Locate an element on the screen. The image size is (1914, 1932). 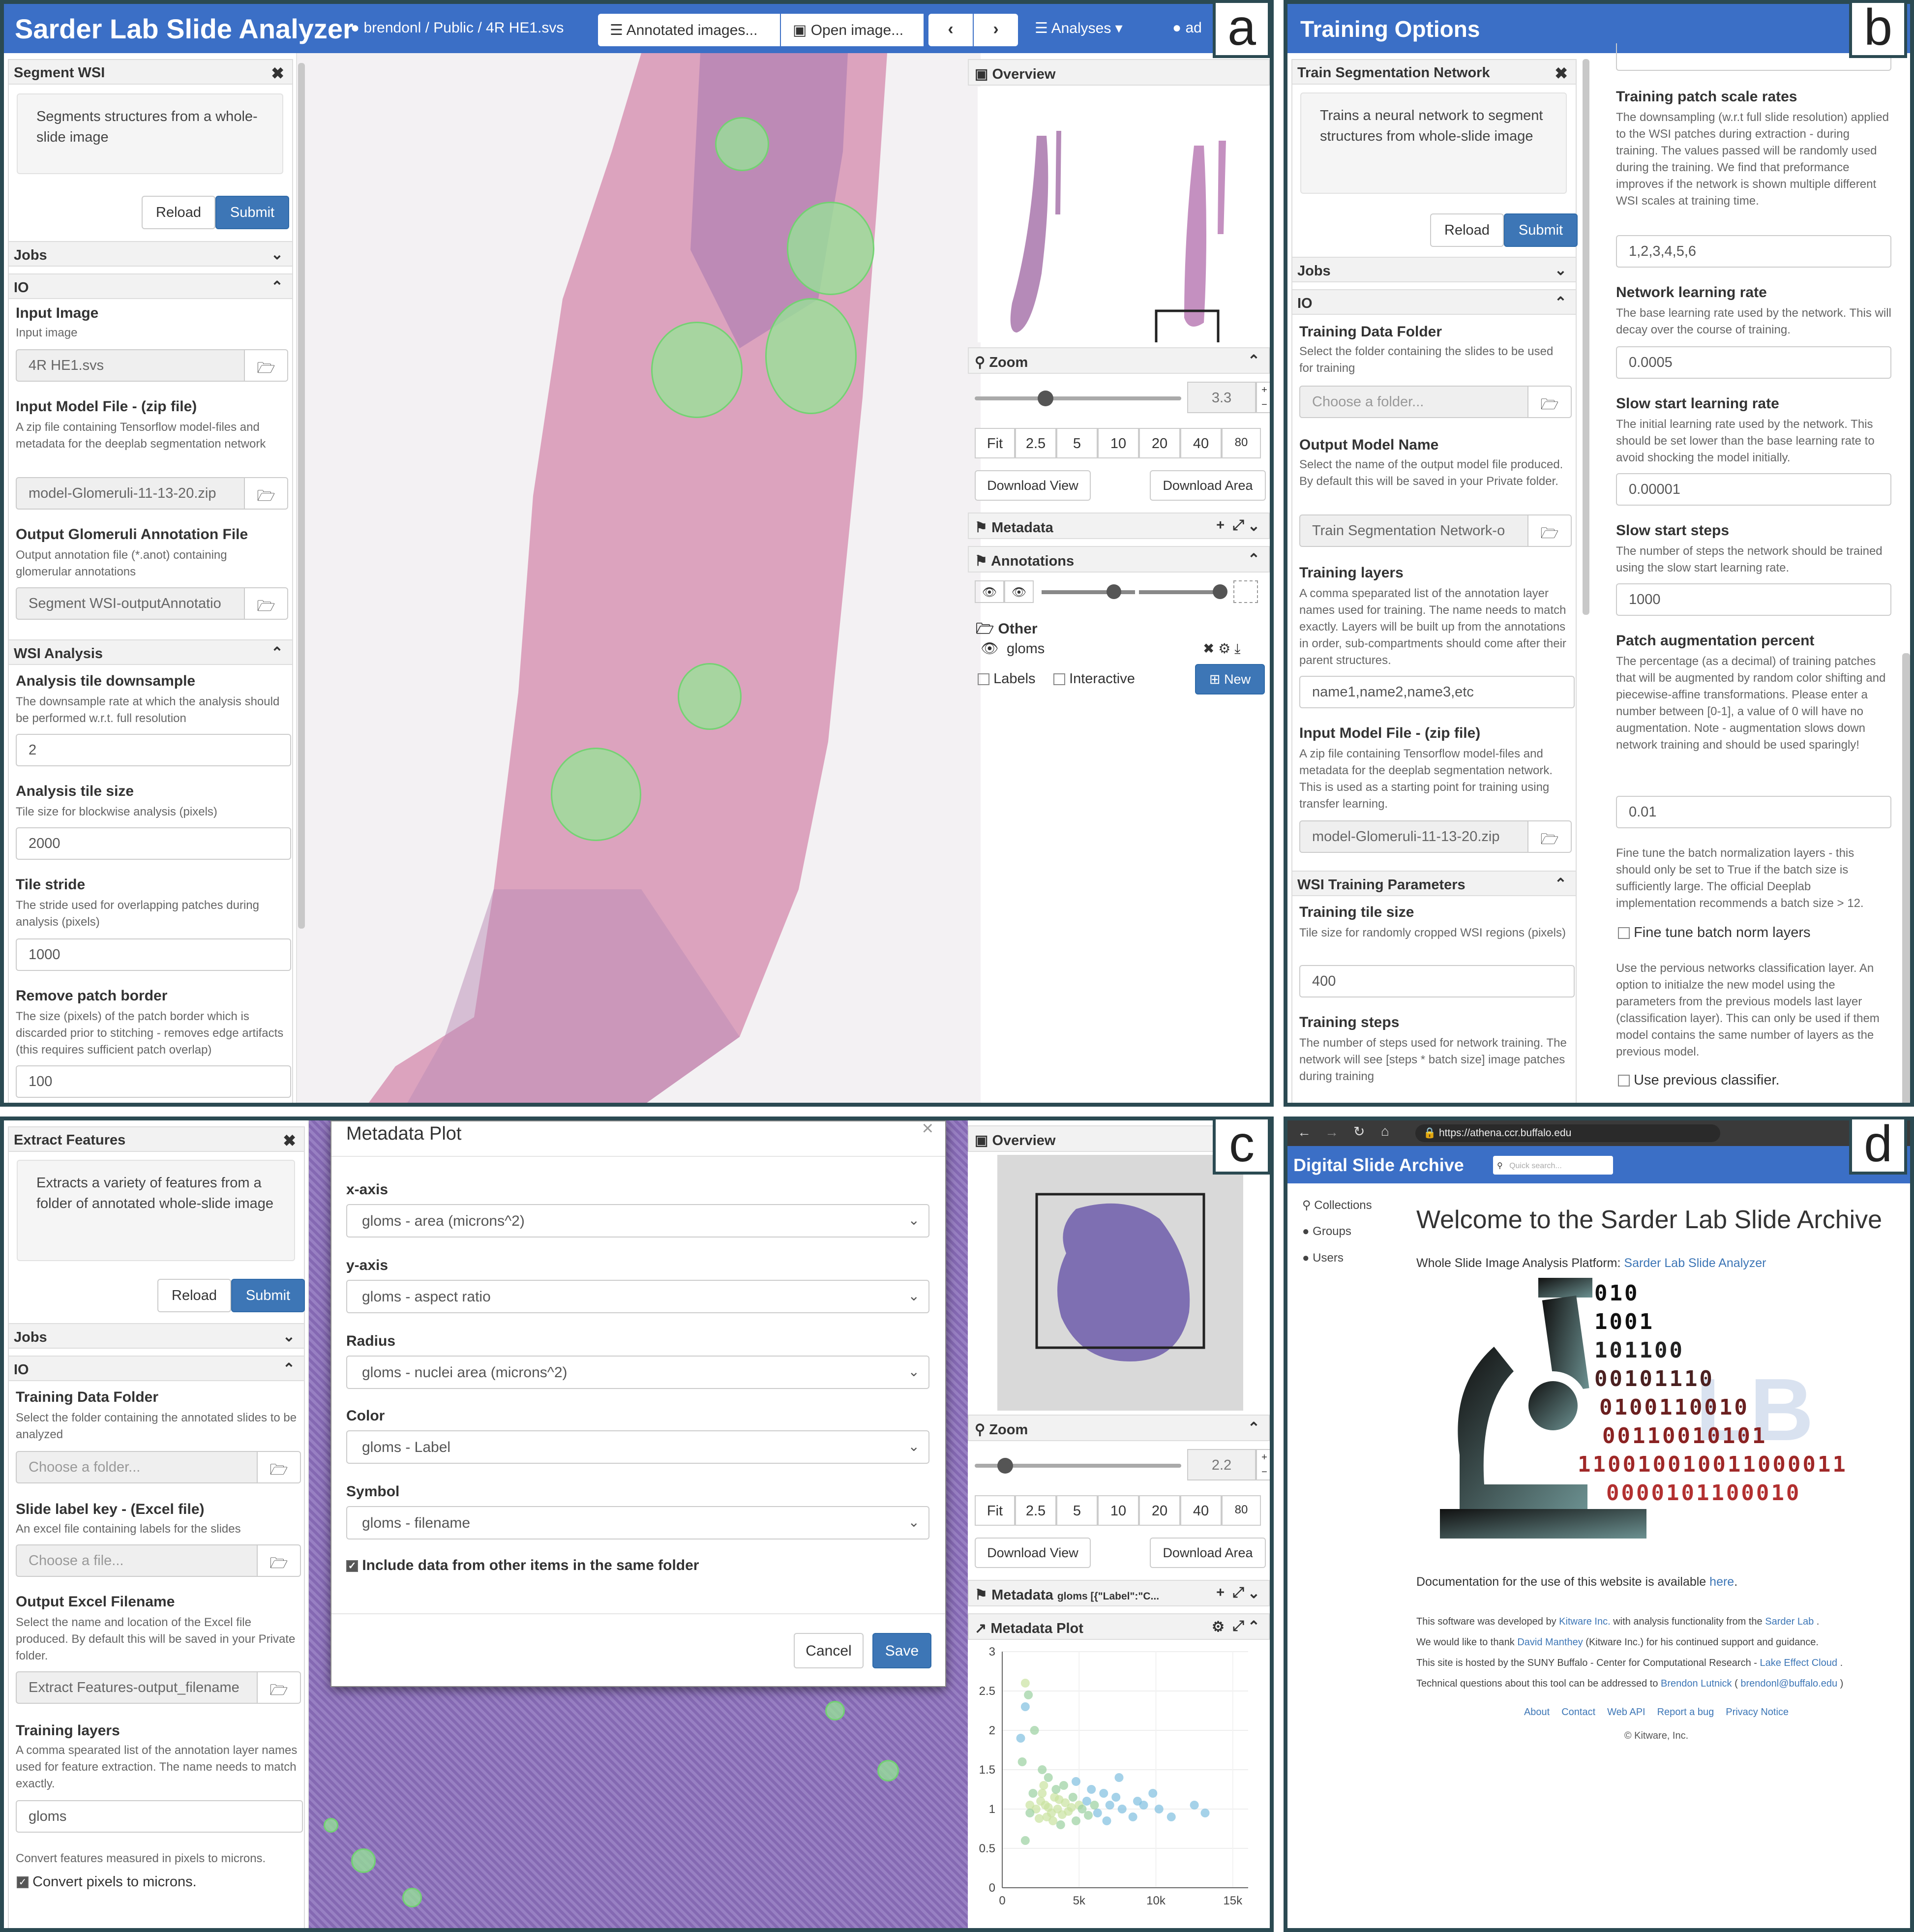
download-view-button: Download View is located at coordinates (1033, 485).